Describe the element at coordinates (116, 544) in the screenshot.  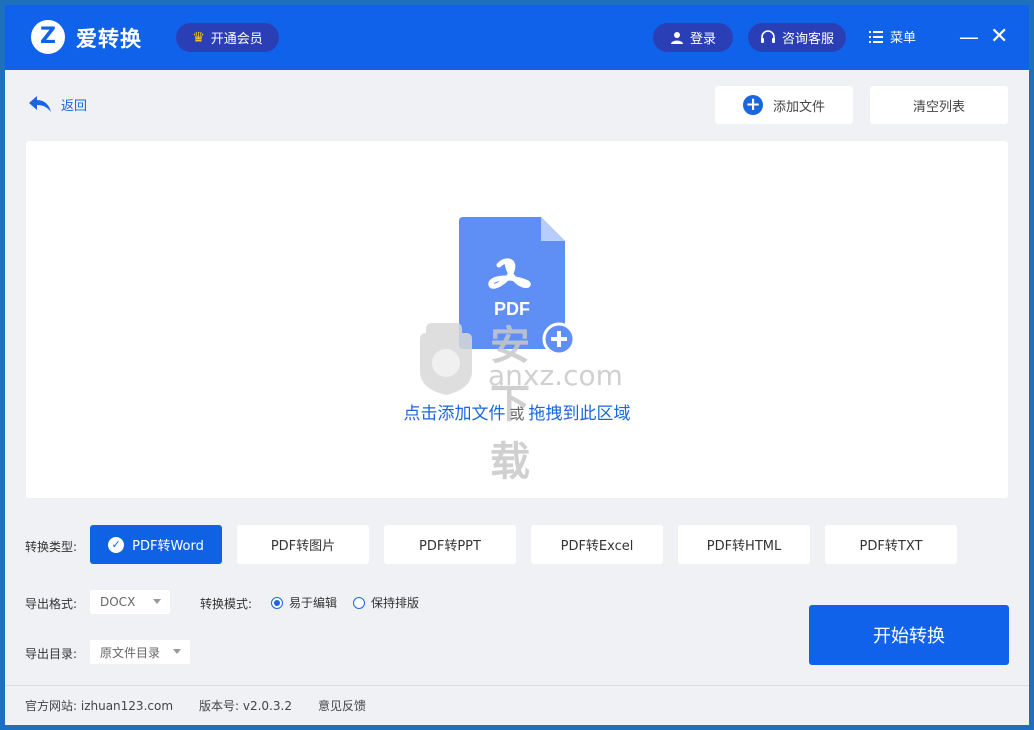
I see `check-icon: ✓` at that location.